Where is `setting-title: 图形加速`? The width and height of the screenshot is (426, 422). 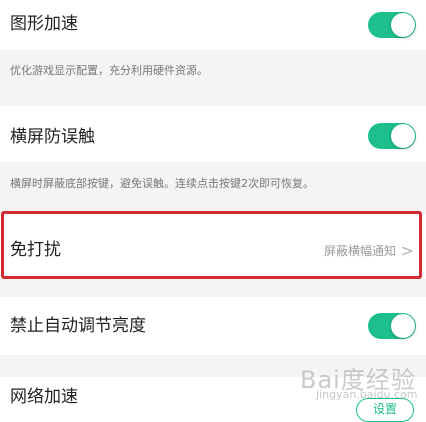 setting-title: 图形加速 is located at coordinates (44, 24).